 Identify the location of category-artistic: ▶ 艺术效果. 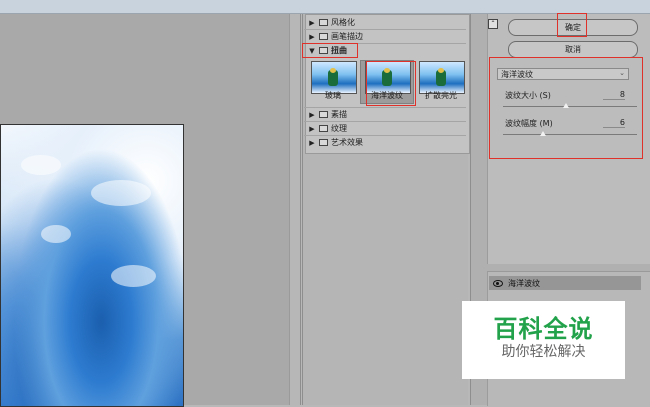
(335, 142).